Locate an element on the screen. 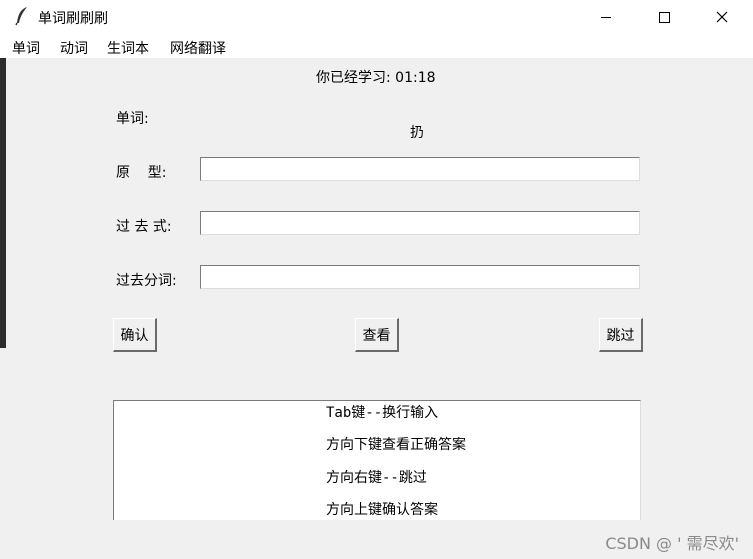 The image size is (753, 559). close-button is located at coordinates (722, 17).